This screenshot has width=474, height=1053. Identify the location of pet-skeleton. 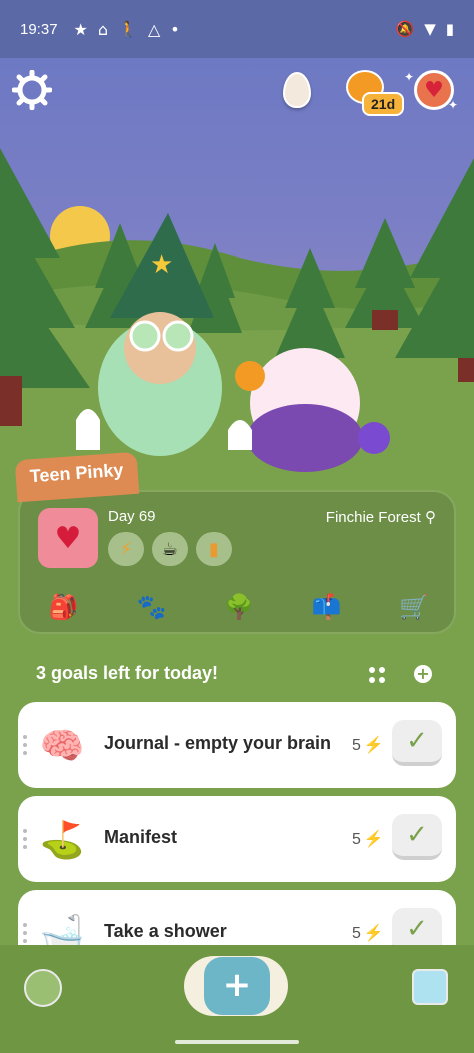
(305, 410).